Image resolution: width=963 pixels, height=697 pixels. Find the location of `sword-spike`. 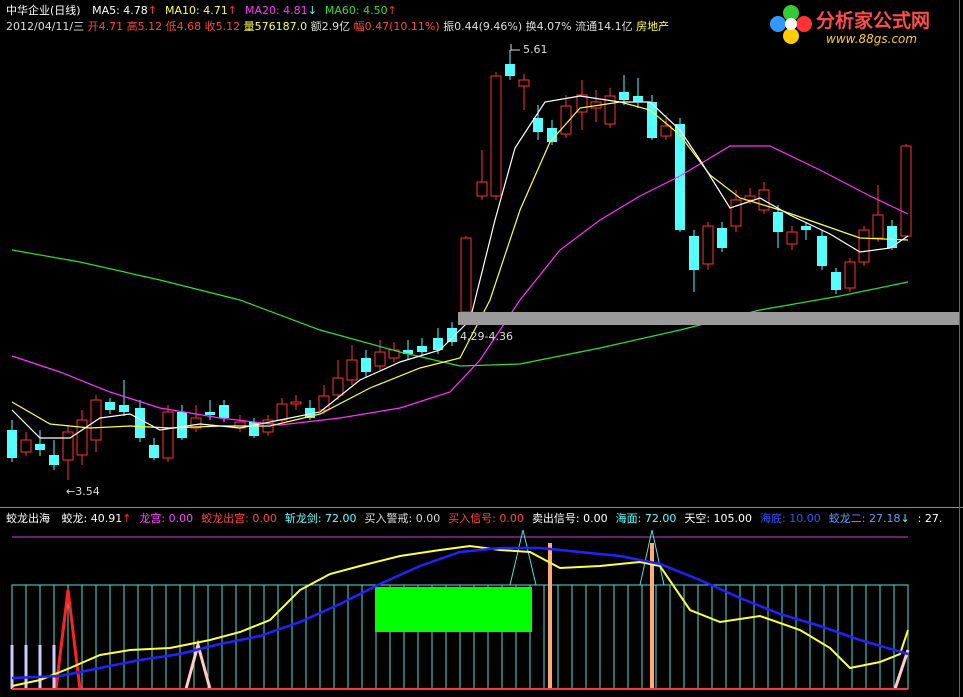

sword-spike is located at coordinates (523, 557).